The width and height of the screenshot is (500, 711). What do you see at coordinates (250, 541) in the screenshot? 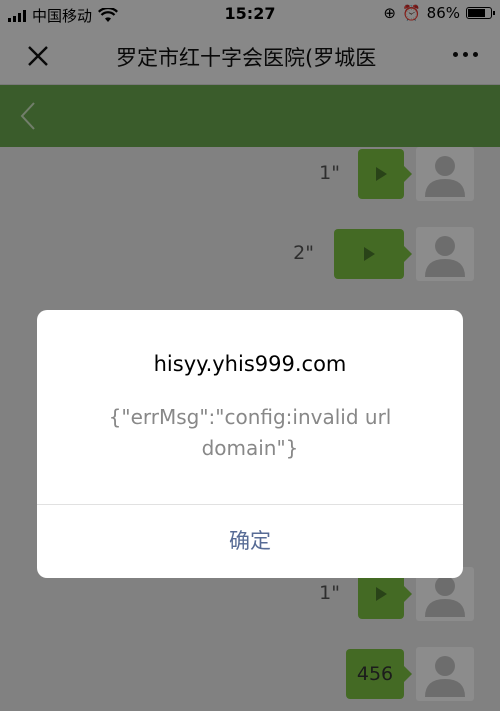
I see `confirm-button: 确定` at bounding box center [250, 541].